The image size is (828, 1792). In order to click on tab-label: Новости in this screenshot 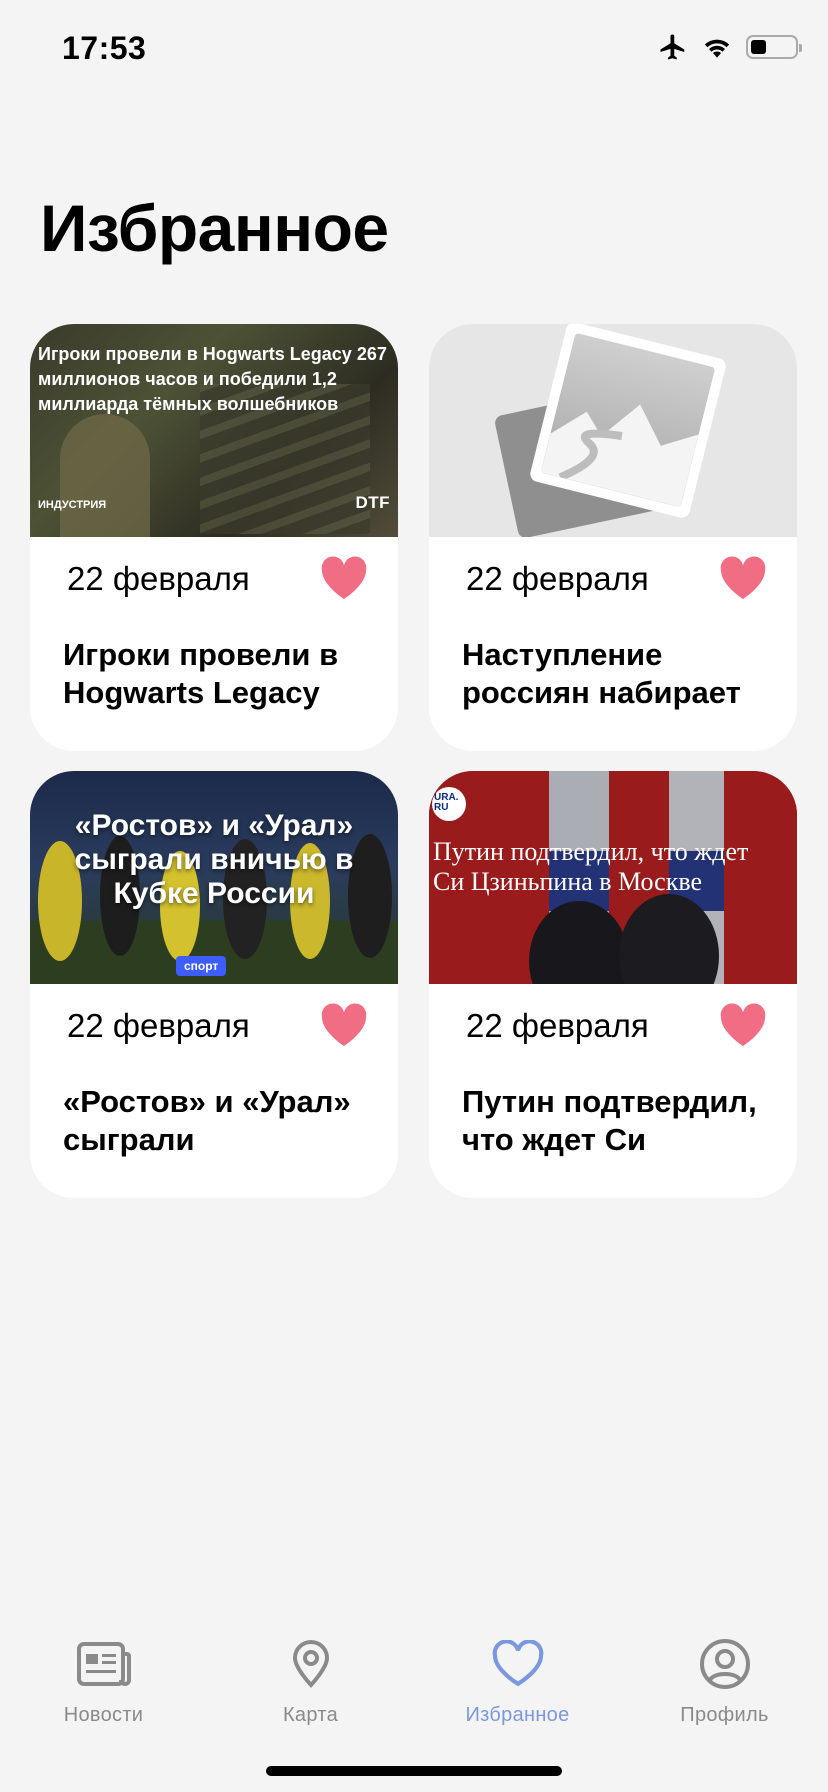, I will do `click(103, 1715)`.